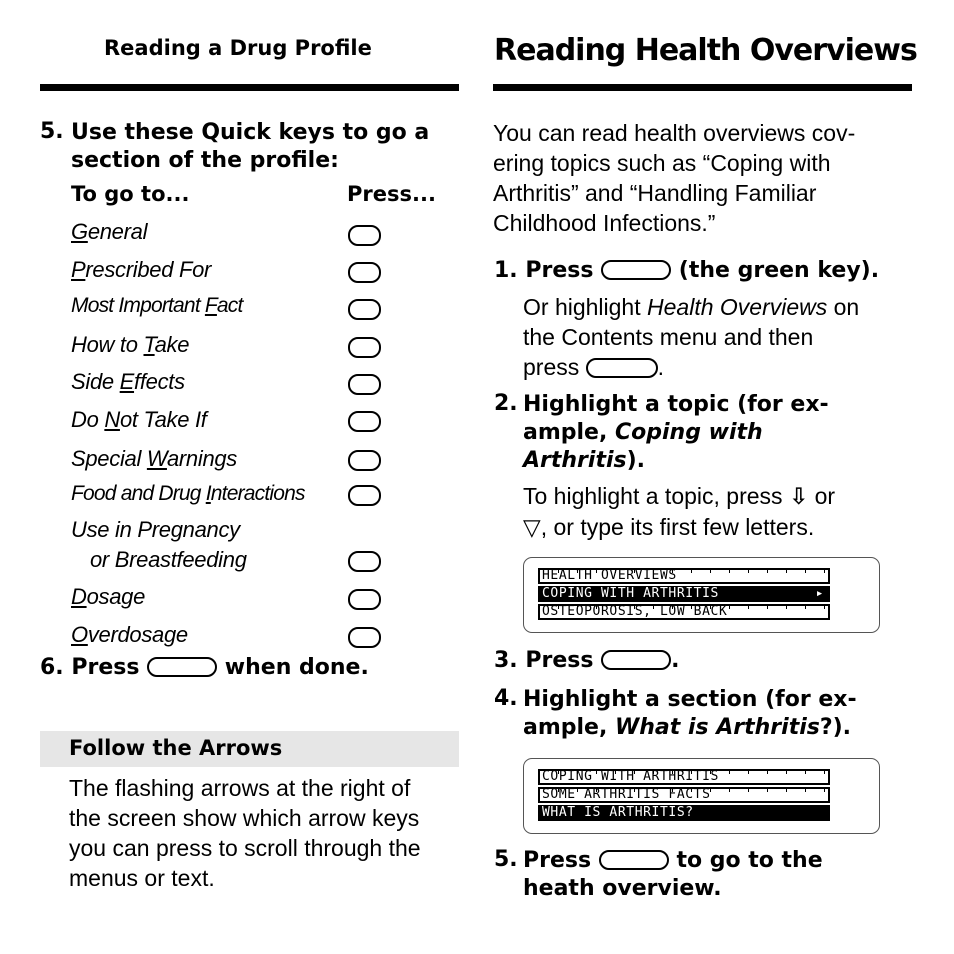 This screenshot has width=954, height=954. I want to click on step-2-line: ample, Coping with, so click(676, 433).